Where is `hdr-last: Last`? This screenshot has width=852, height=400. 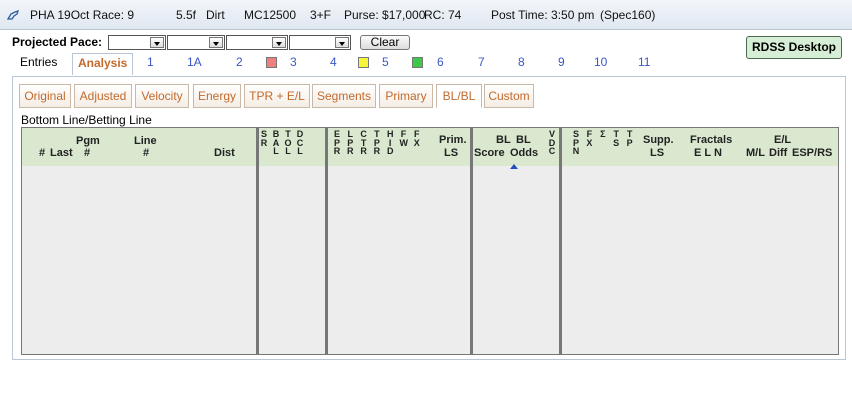
hdr-last: Last is located at coordinates (61, 153).